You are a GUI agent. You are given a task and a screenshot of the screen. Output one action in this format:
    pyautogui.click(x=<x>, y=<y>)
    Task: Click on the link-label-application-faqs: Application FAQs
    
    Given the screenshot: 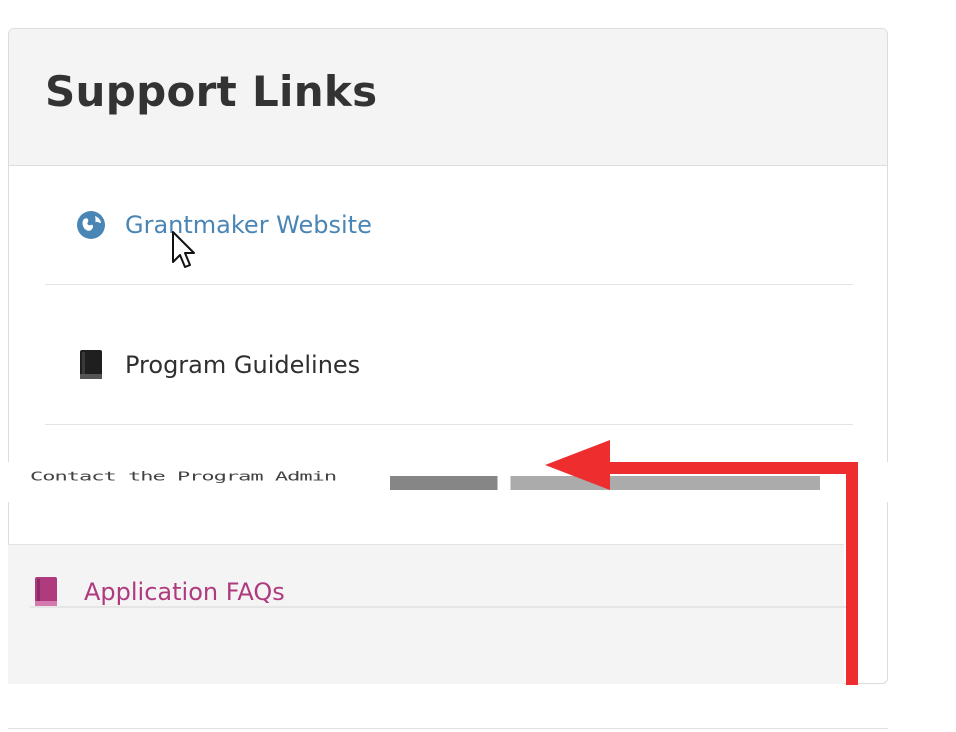 What is the action you would take?
    pyautogui.click(x=184, y=592)
    